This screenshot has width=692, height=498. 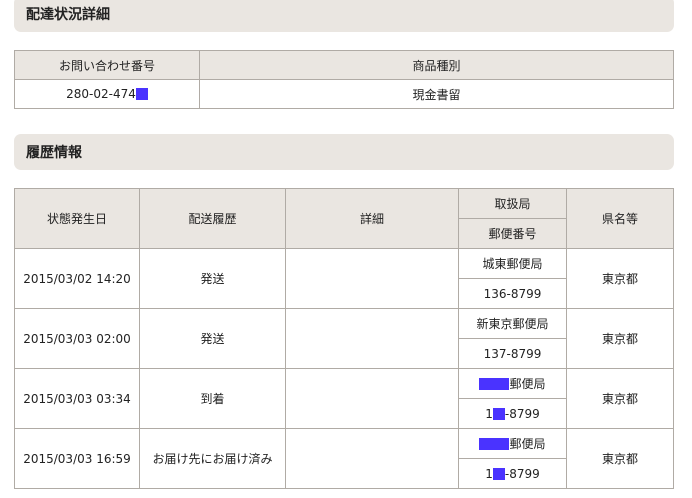 I want to click on office-cell: 新東京郵便局, so click(x=512, y=323).